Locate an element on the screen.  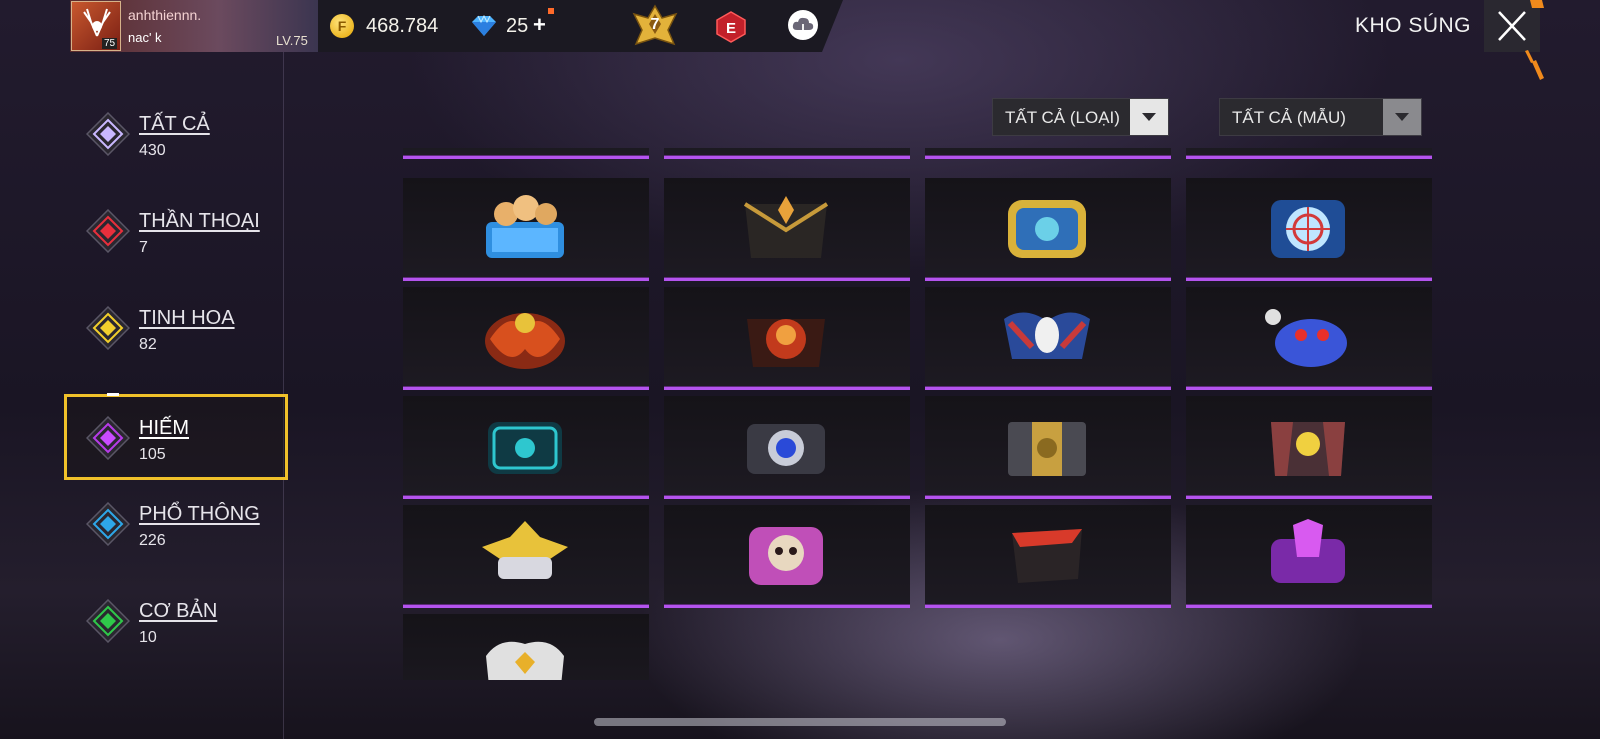
category-count: 10 is located at coordinates (148, 637).